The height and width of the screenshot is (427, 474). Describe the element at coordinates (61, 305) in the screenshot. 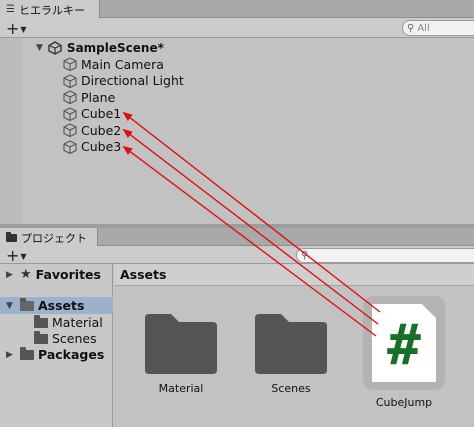

I see `sidebar-item-label: Assets` at that location.